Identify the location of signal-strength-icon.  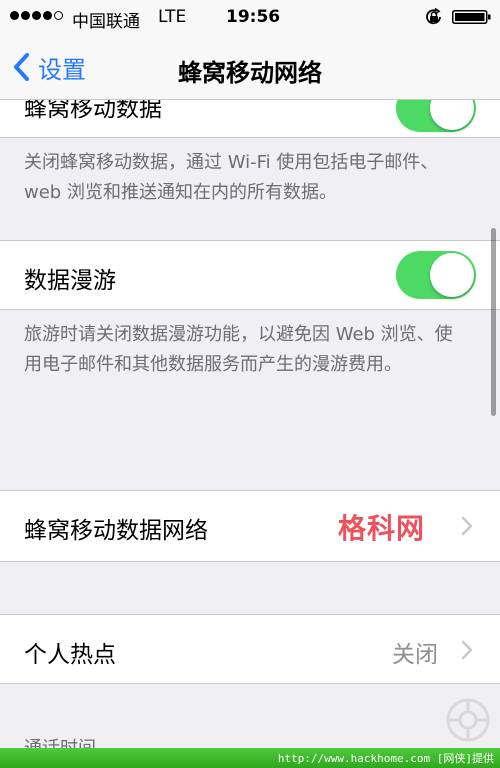
(36, 15).